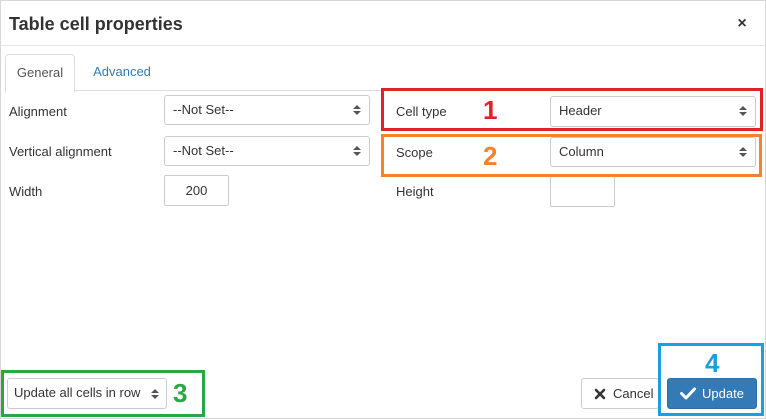 The width and height of the screenshot is (766, 419). I want to click on alignment-label: Alignment, so click(38, 111).